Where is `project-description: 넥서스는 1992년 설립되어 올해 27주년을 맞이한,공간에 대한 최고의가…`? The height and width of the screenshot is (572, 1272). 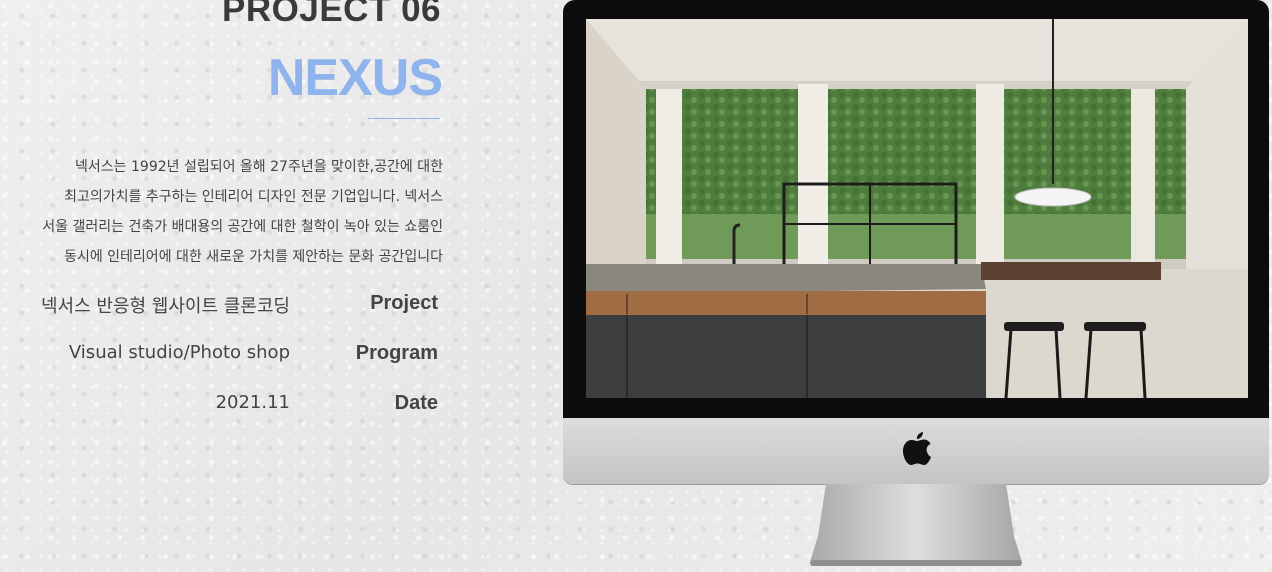 project-description: 넥서스는 1992년 설립되어 올해 27주년을 맞이한,공간에 대한 최고의가… is located at coordinates (221, 212).